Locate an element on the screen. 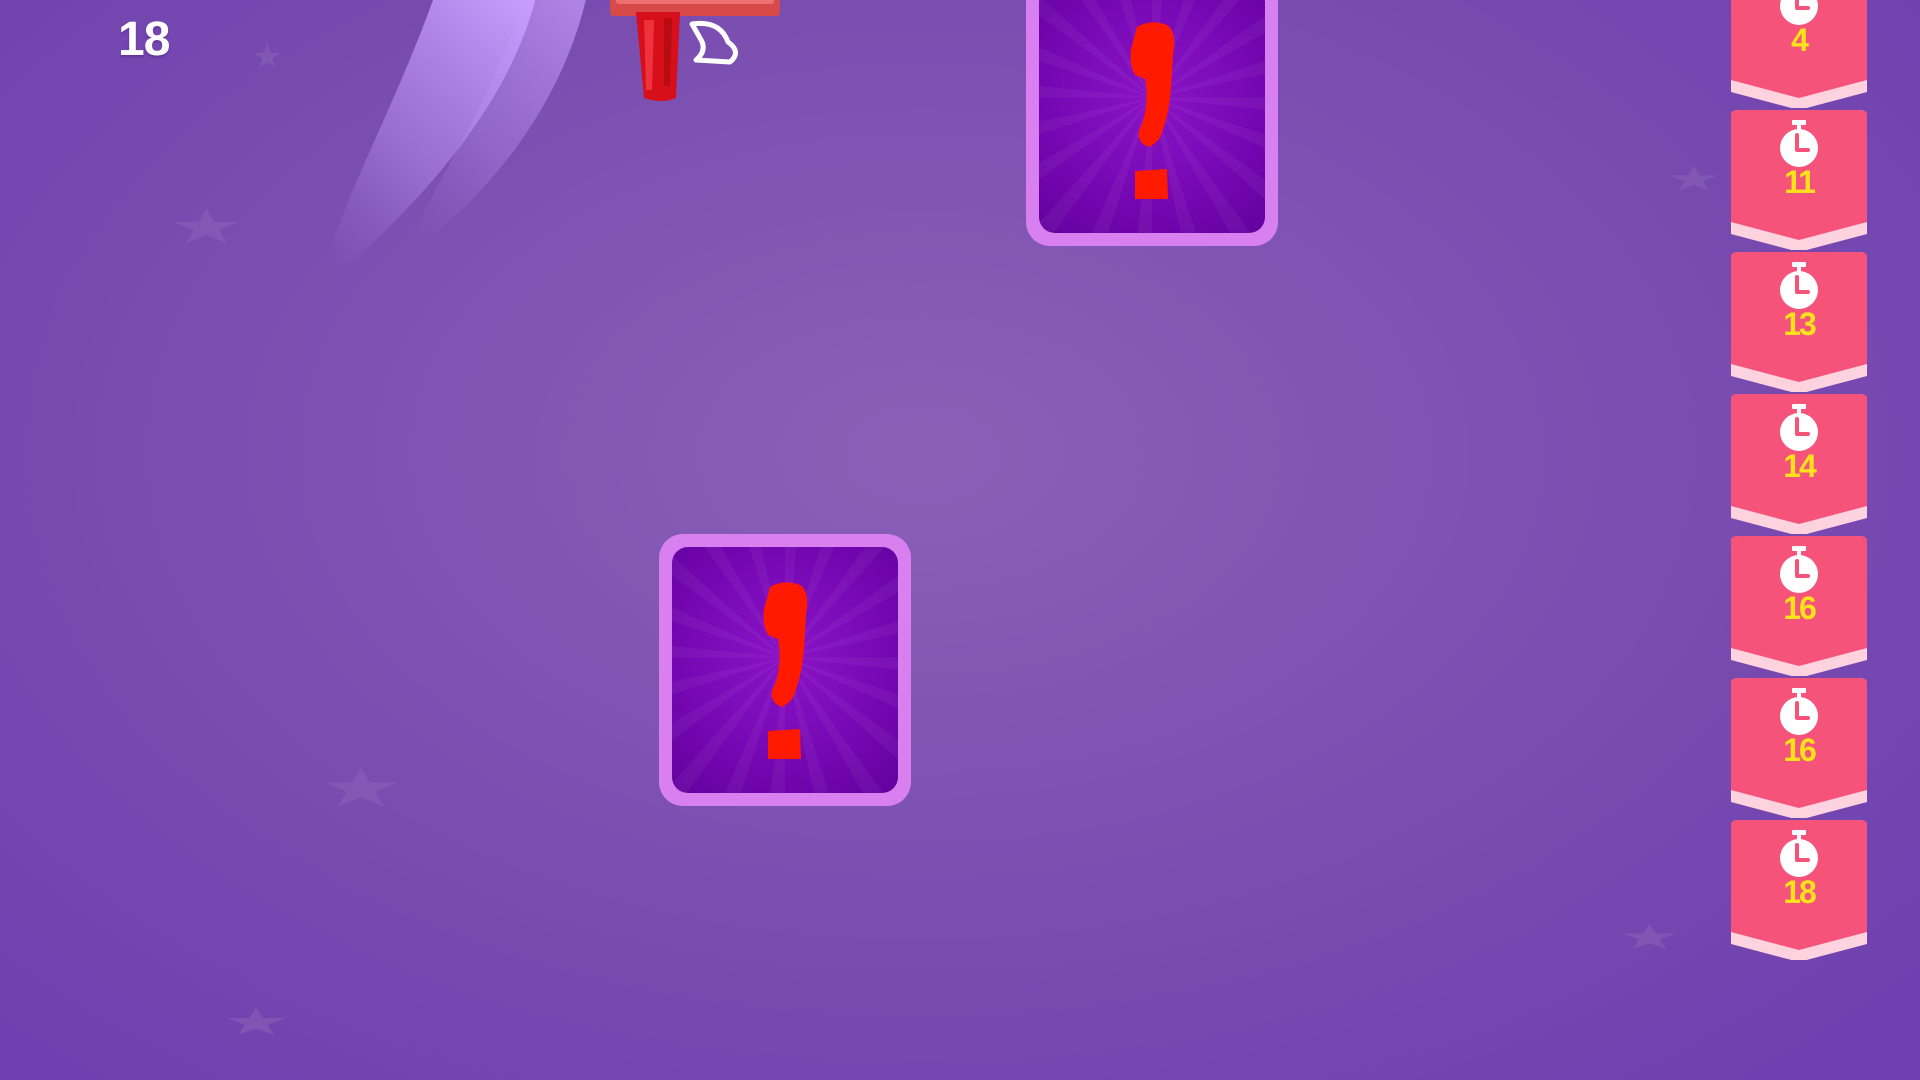 Image resolution: width=1920 pixels, height=1080 pixels. level-timer-value: 13 is located at coordinates (1800, 324).